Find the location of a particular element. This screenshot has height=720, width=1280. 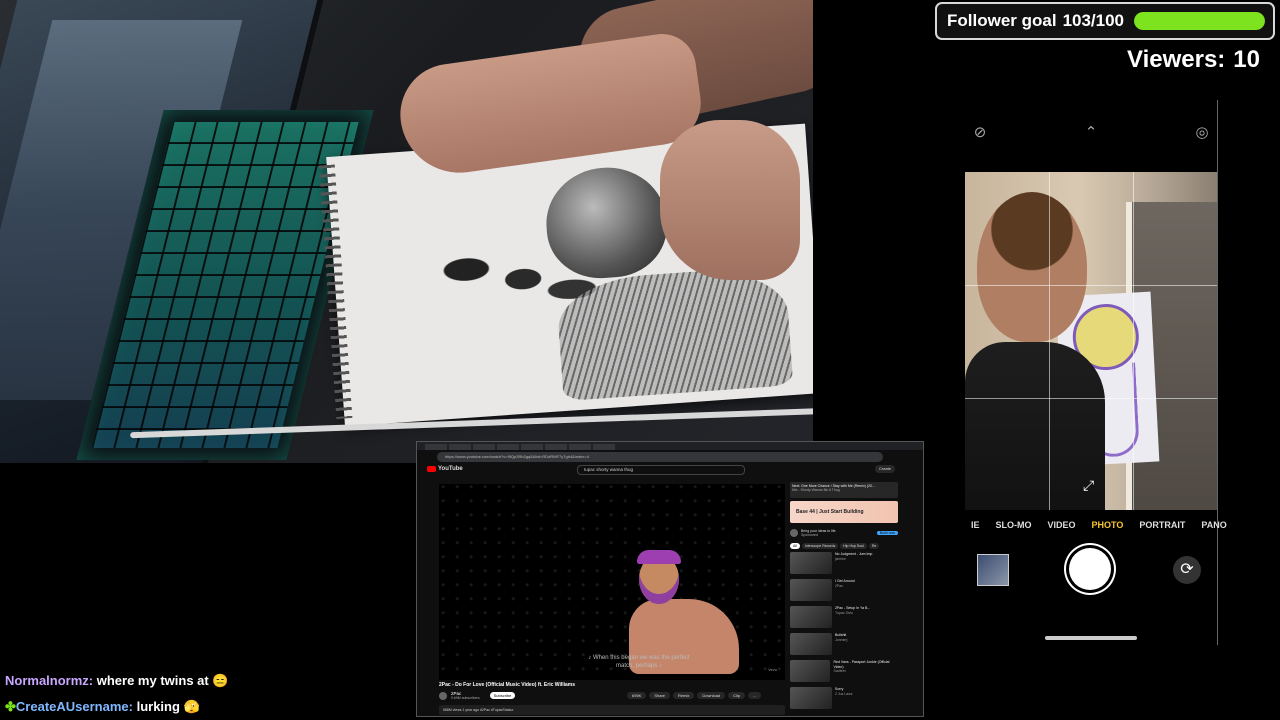

filter-chips: All Interscope Records Hip Hop Soul Re is located at coordinates (844, 546).